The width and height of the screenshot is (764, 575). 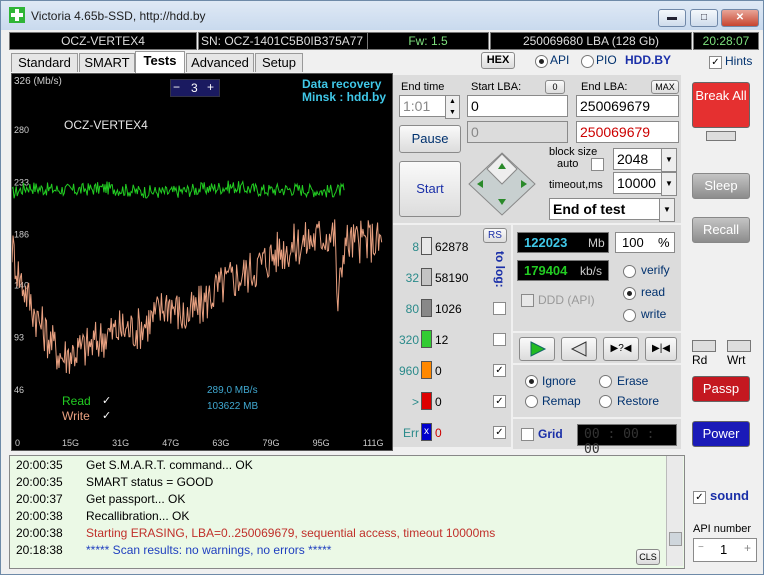 What do you see at coordinates (283, 41) in the screenshot?
I see `drive-serial: SN: OCZ-1401C5B0IB375A77` at bounding box center [283, 41].